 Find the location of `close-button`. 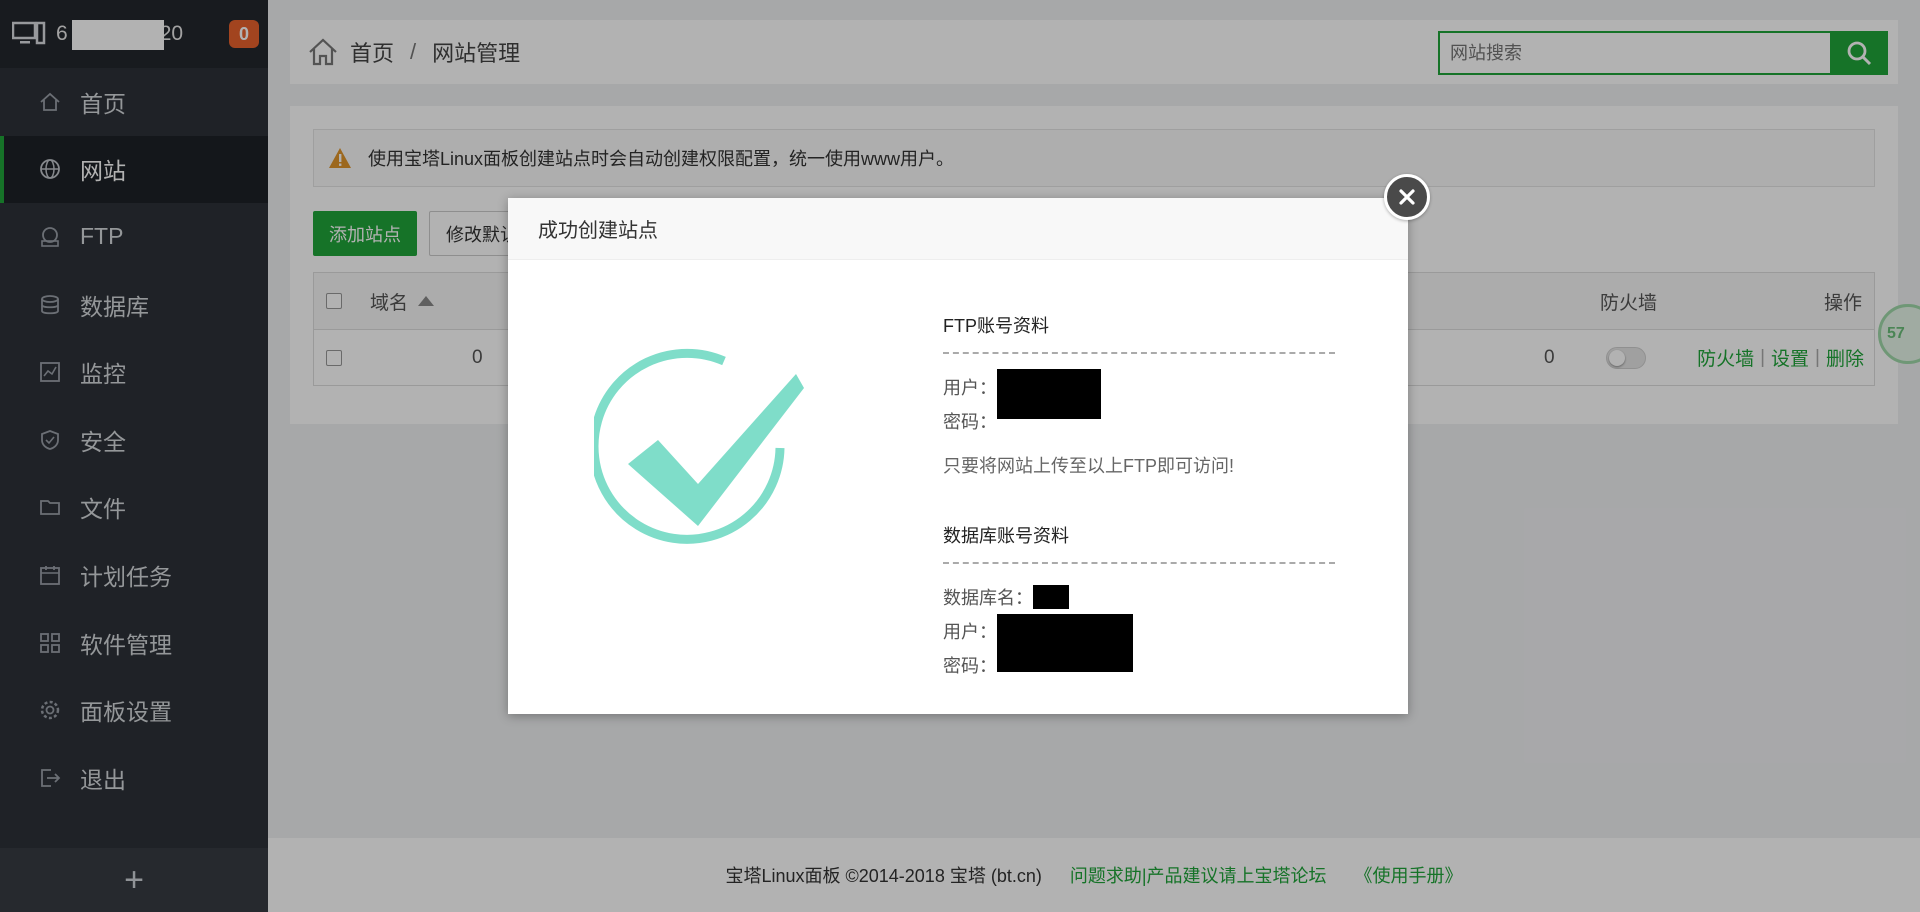

close-button is located at coordinates (1407, 197).